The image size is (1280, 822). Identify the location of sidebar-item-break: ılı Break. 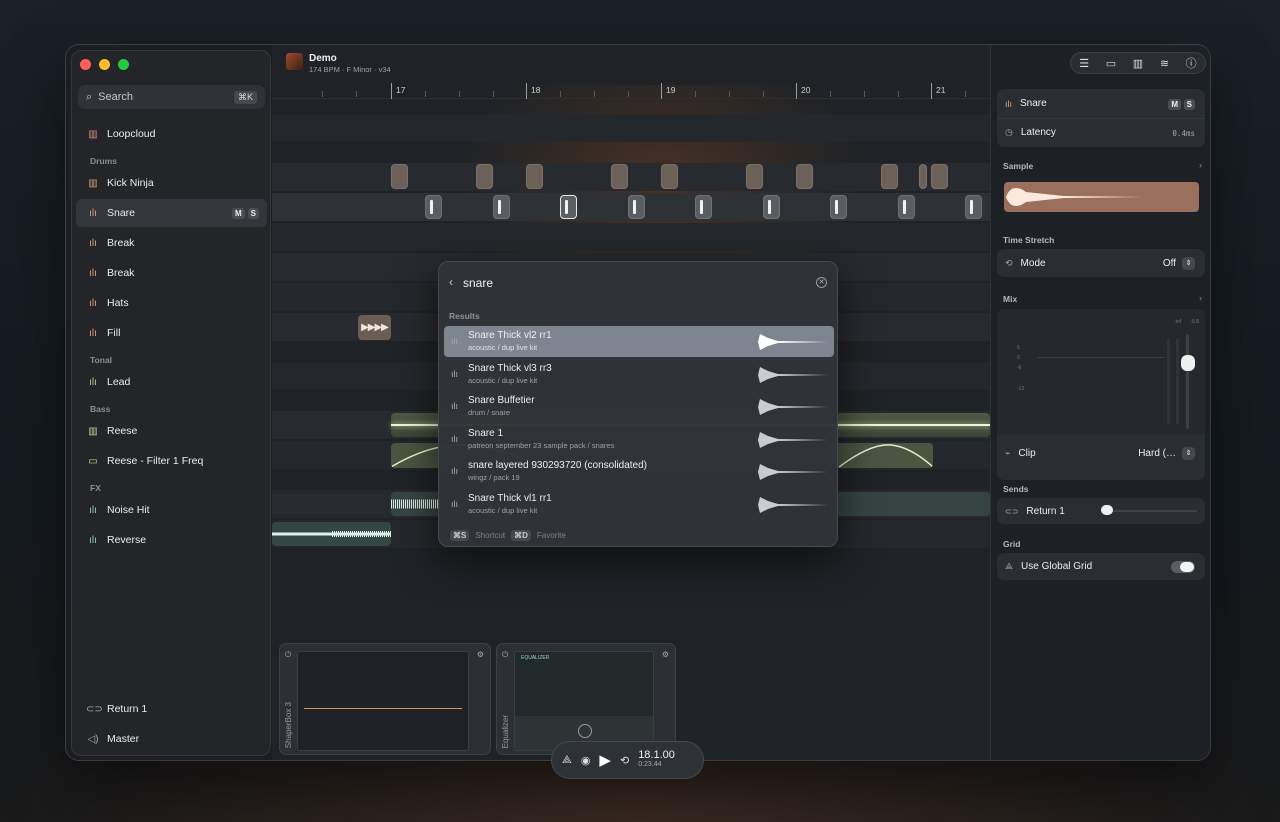
(171, 243).